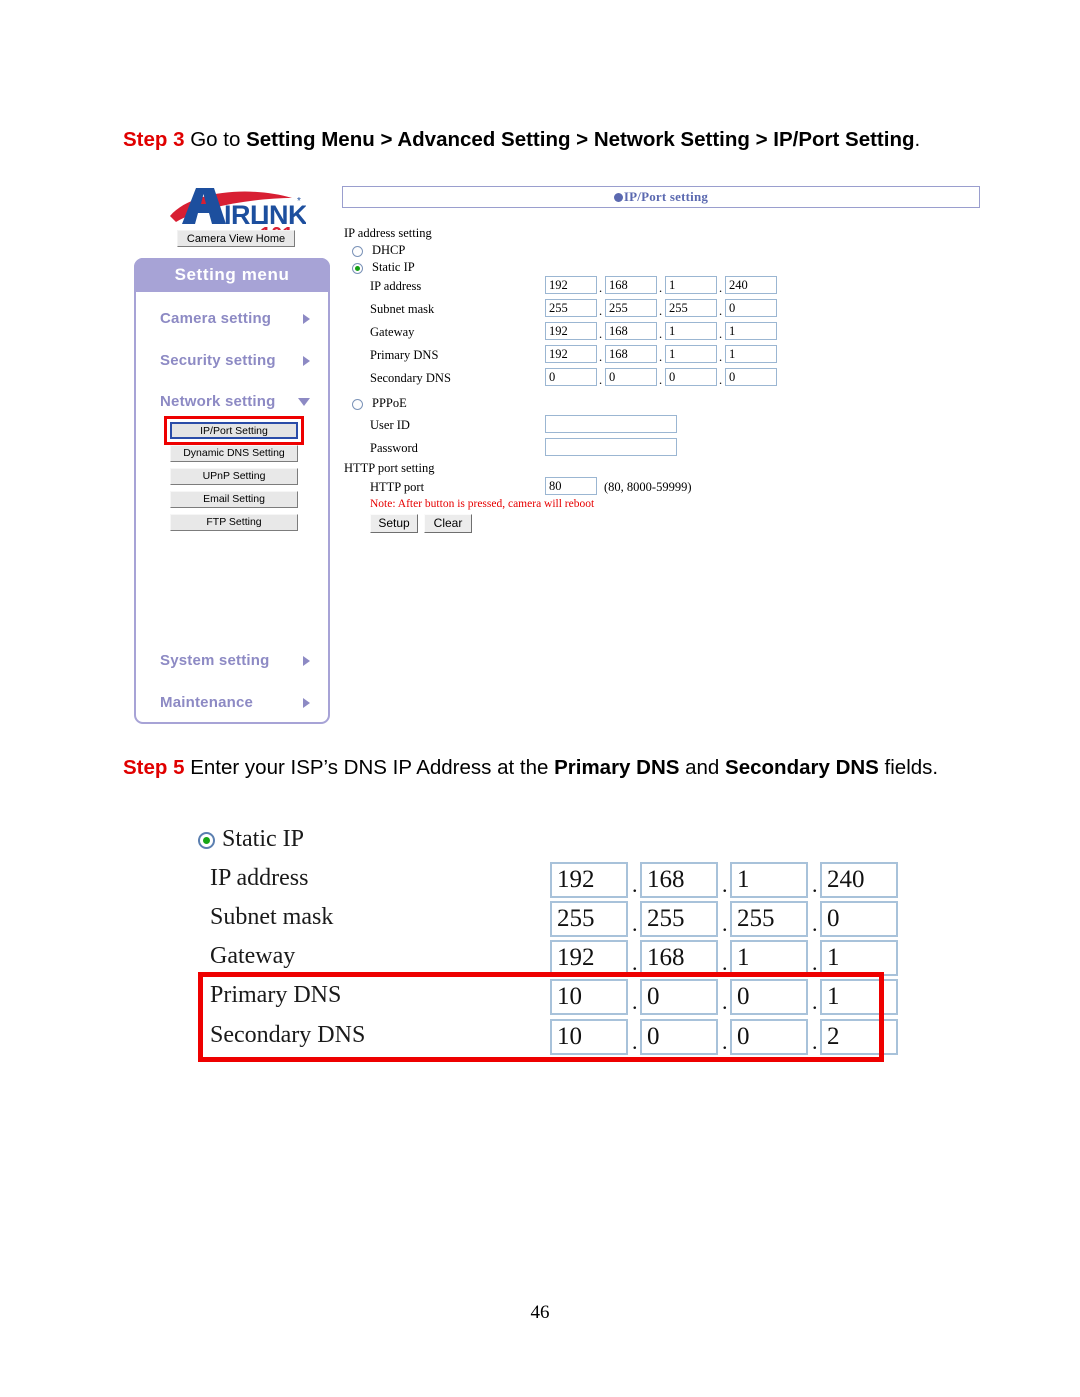 The height and width of the screenshot is (1397, 1080). Describe the element at coordinates (357, 251) in the screenshot. I see `dhcp-radio` at that location.